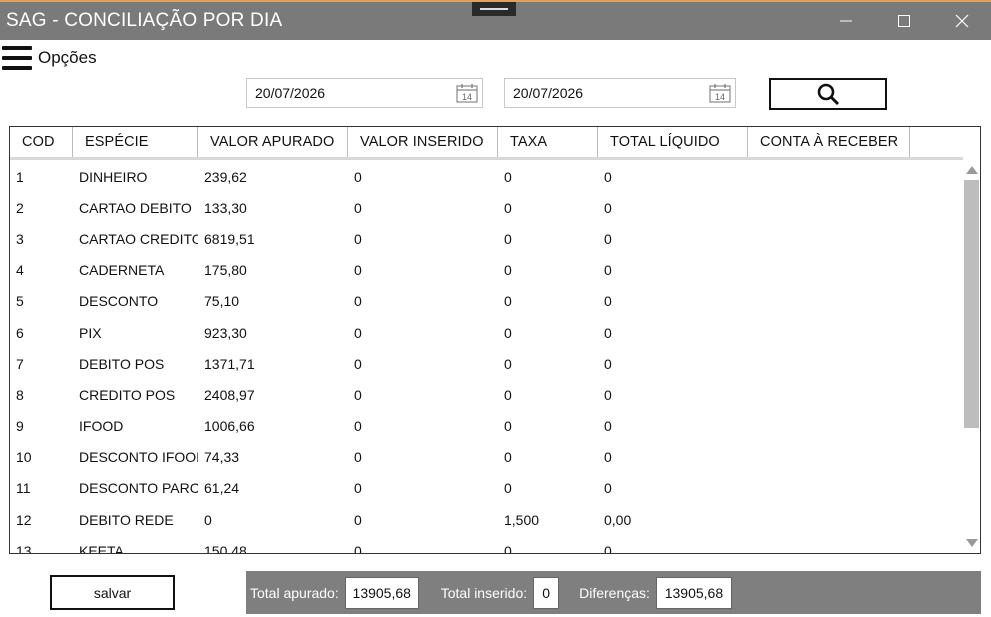  Describe the element at coordinates (486, 332) in the screenshot. I see `table-row: 6 PIX 923,30 0 0 0` at that location.